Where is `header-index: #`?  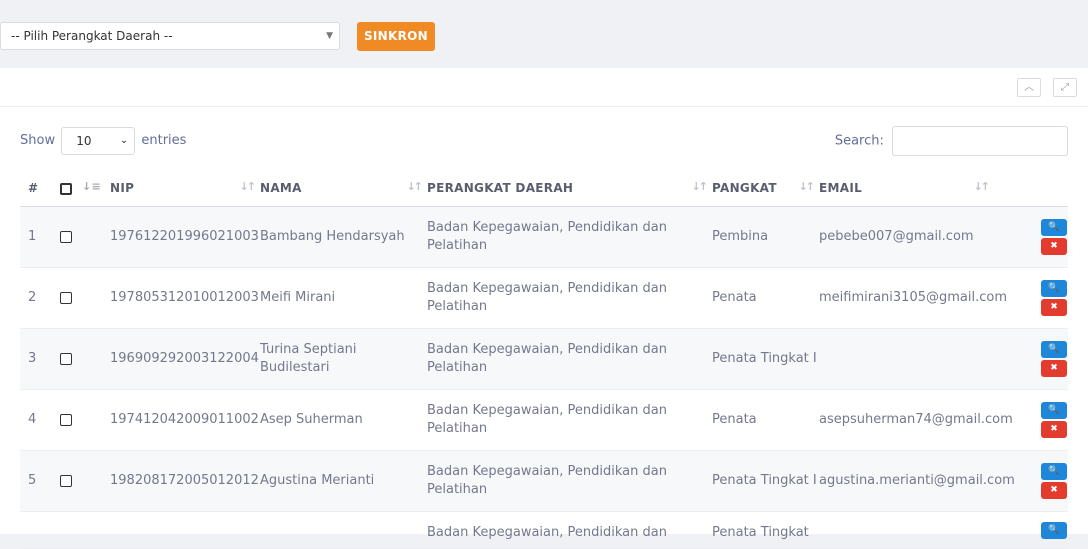 header-index: # is located at coordinates (30, 188).